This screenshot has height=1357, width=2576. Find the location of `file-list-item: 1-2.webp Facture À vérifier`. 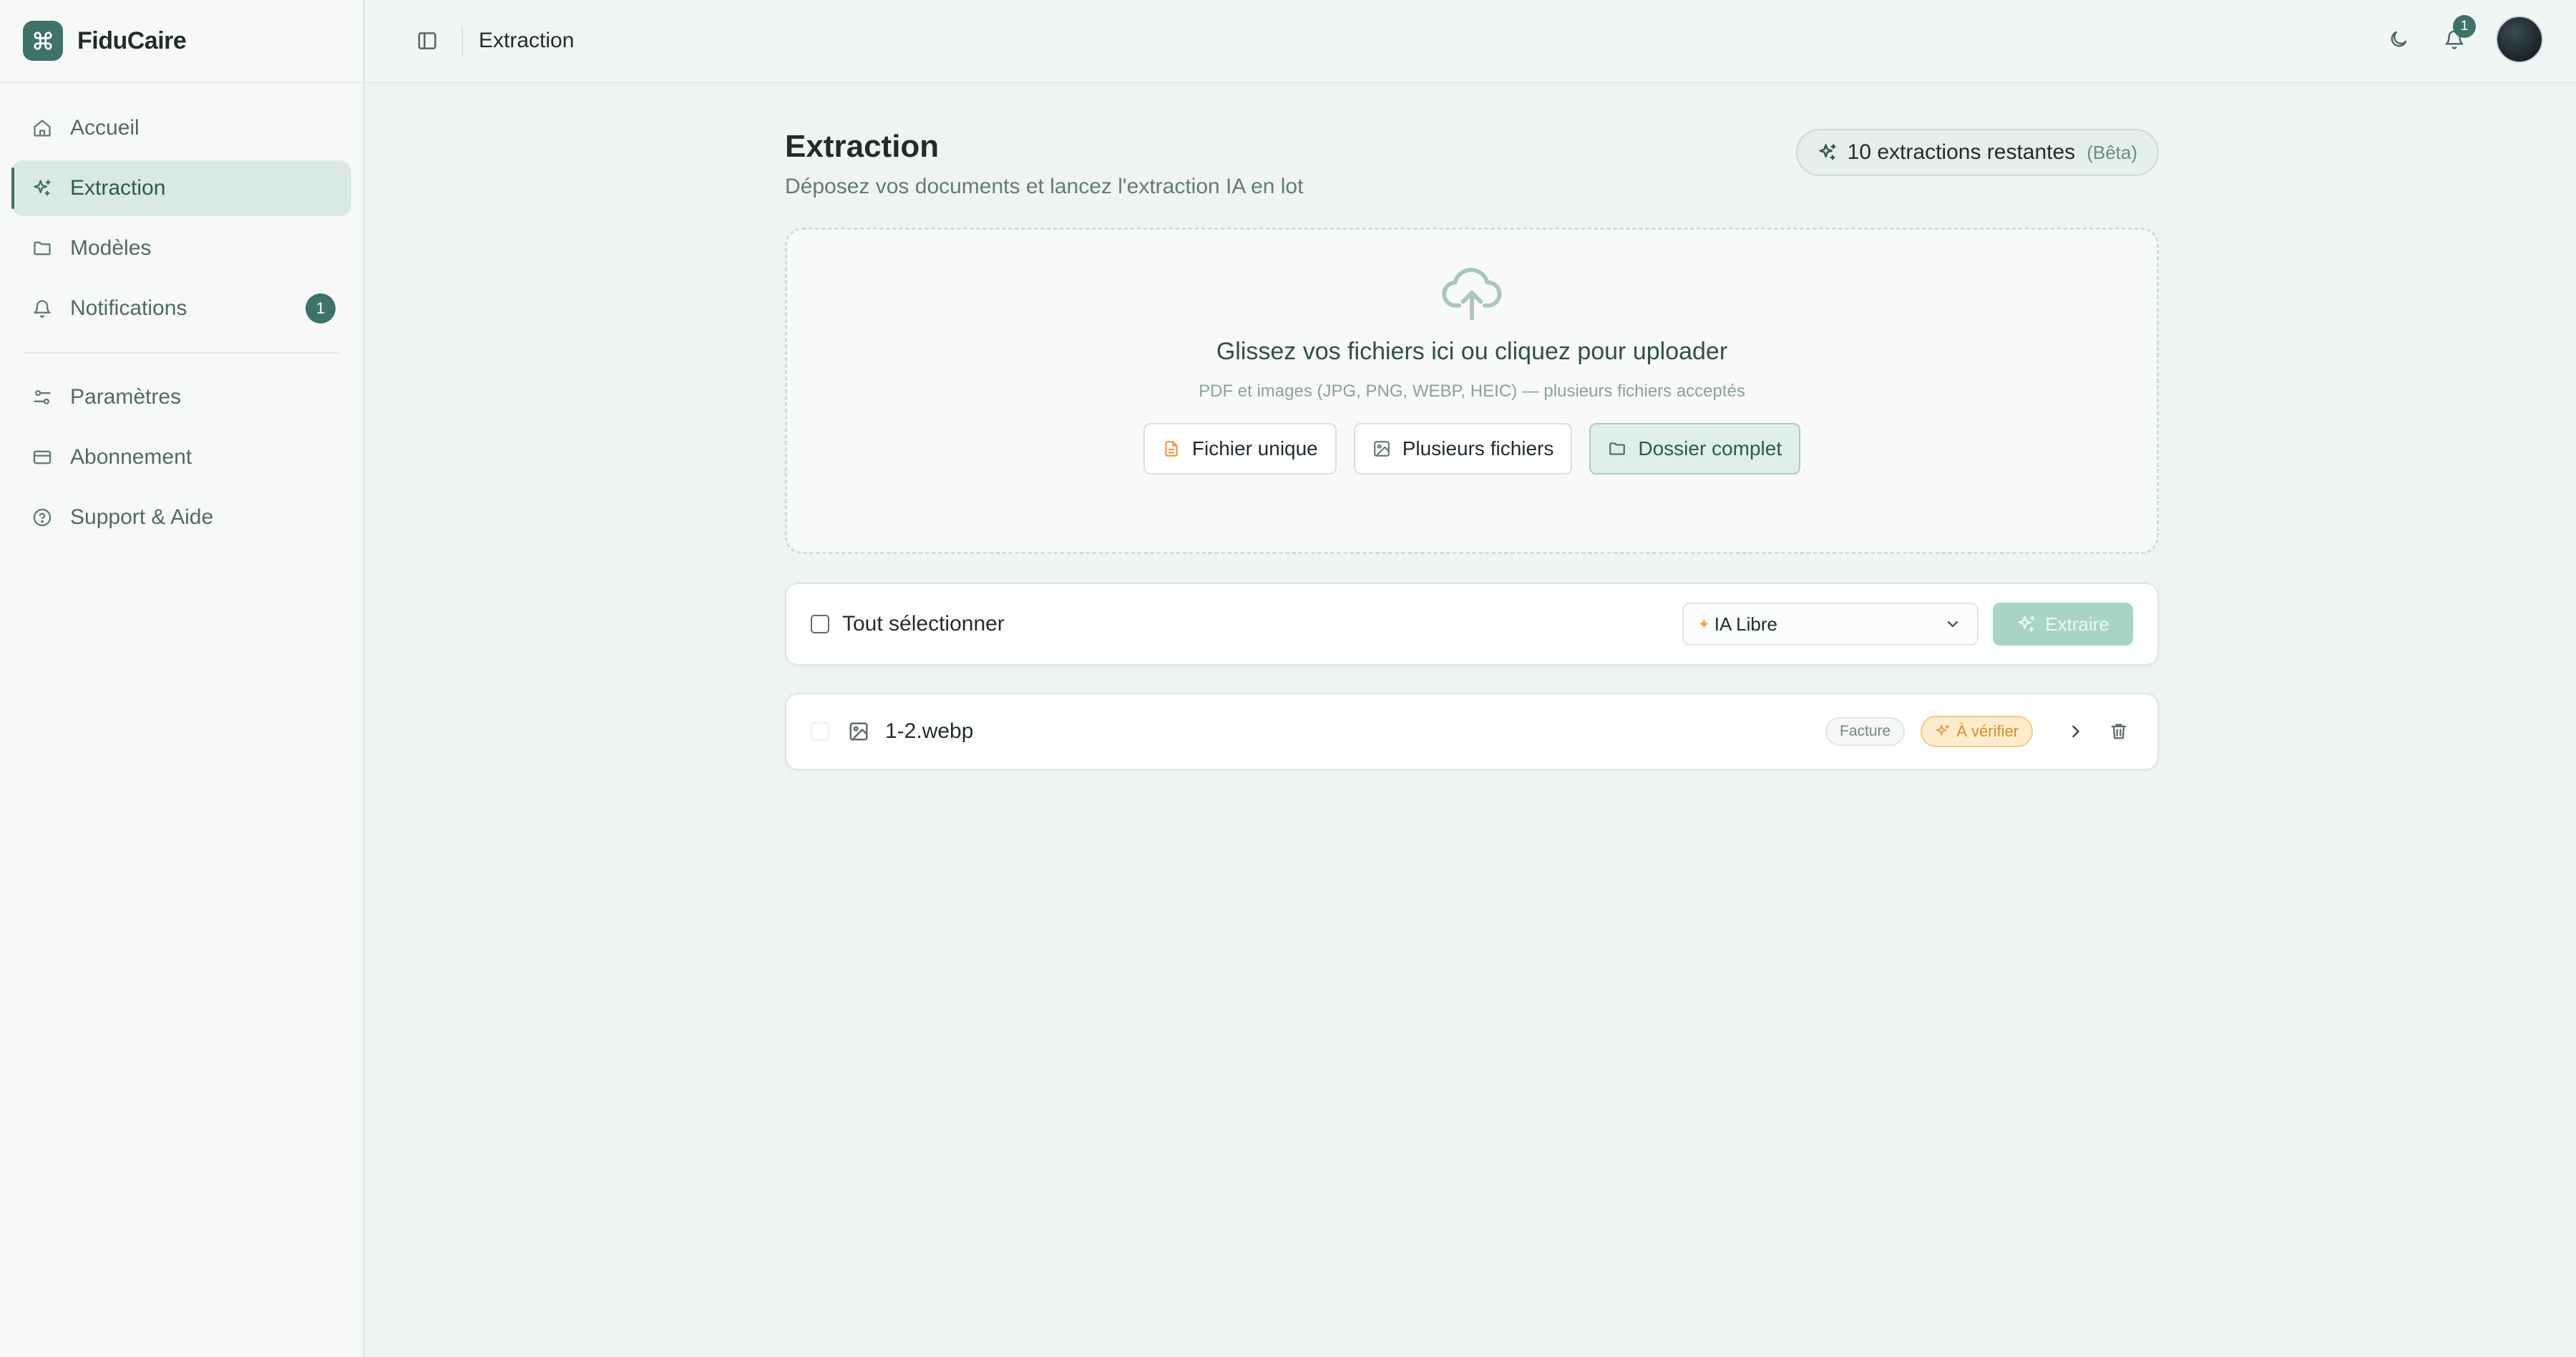

file-list-item: 1-2.webp Facture À vérifier is located at coordinates (1472, 731).